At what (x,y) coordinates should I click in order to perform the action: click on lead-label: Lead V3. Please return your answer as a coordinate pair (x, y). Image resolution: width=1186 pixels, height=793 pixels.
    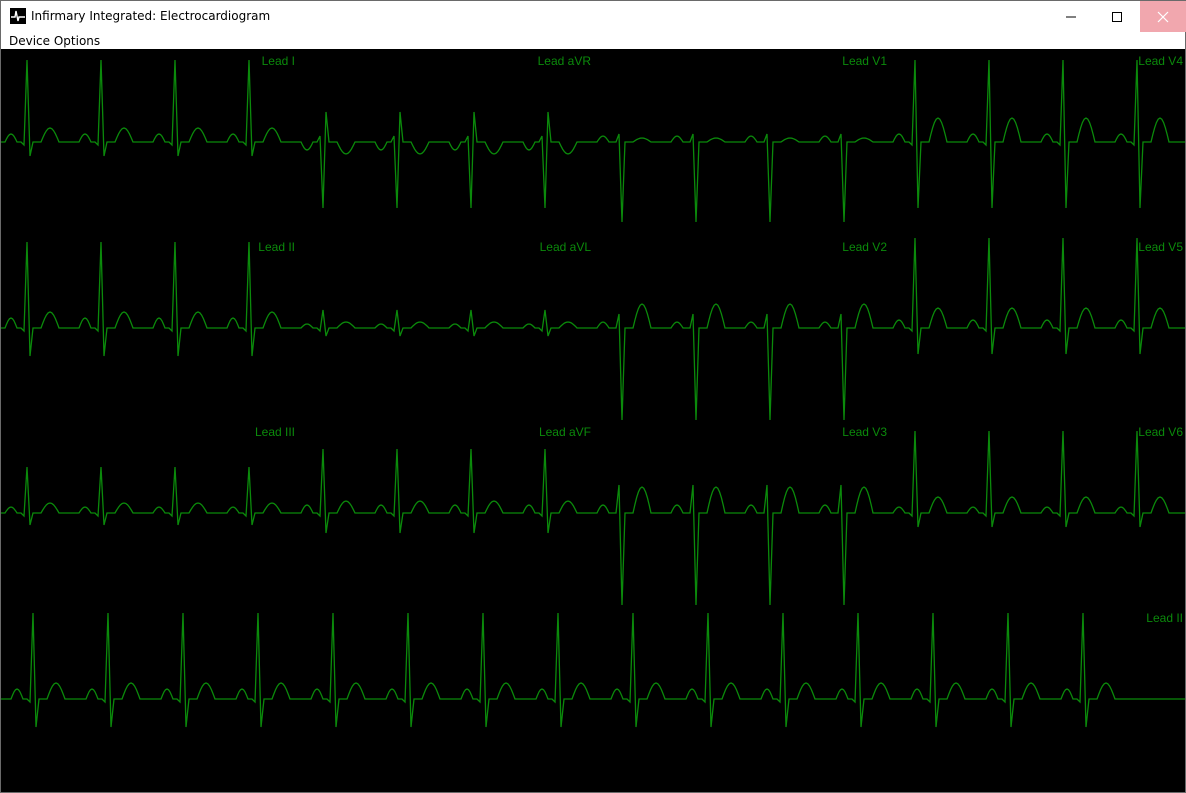
    Looking at the image, I should click on (864, 432).